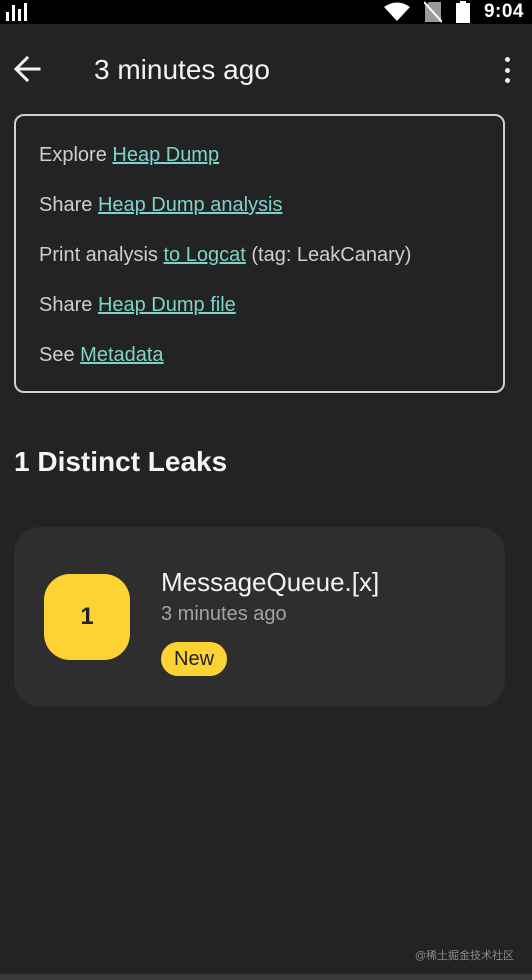  Describe the element at coordinates (507, 59) in the screenshot. I see `more-vert-icon` at that location.